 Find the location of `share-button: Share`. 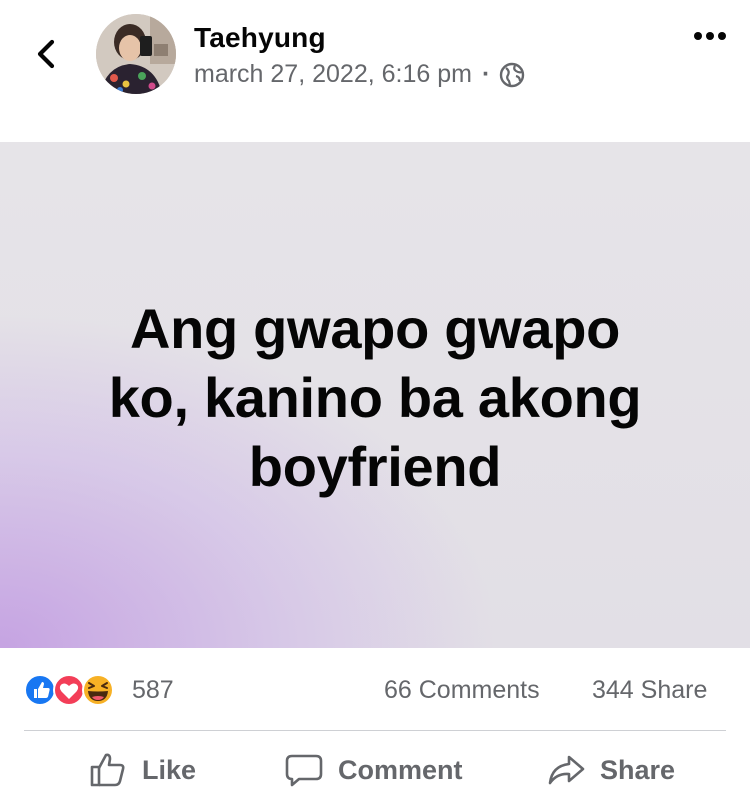

share-button: Share is located at coordinates (610, 770).